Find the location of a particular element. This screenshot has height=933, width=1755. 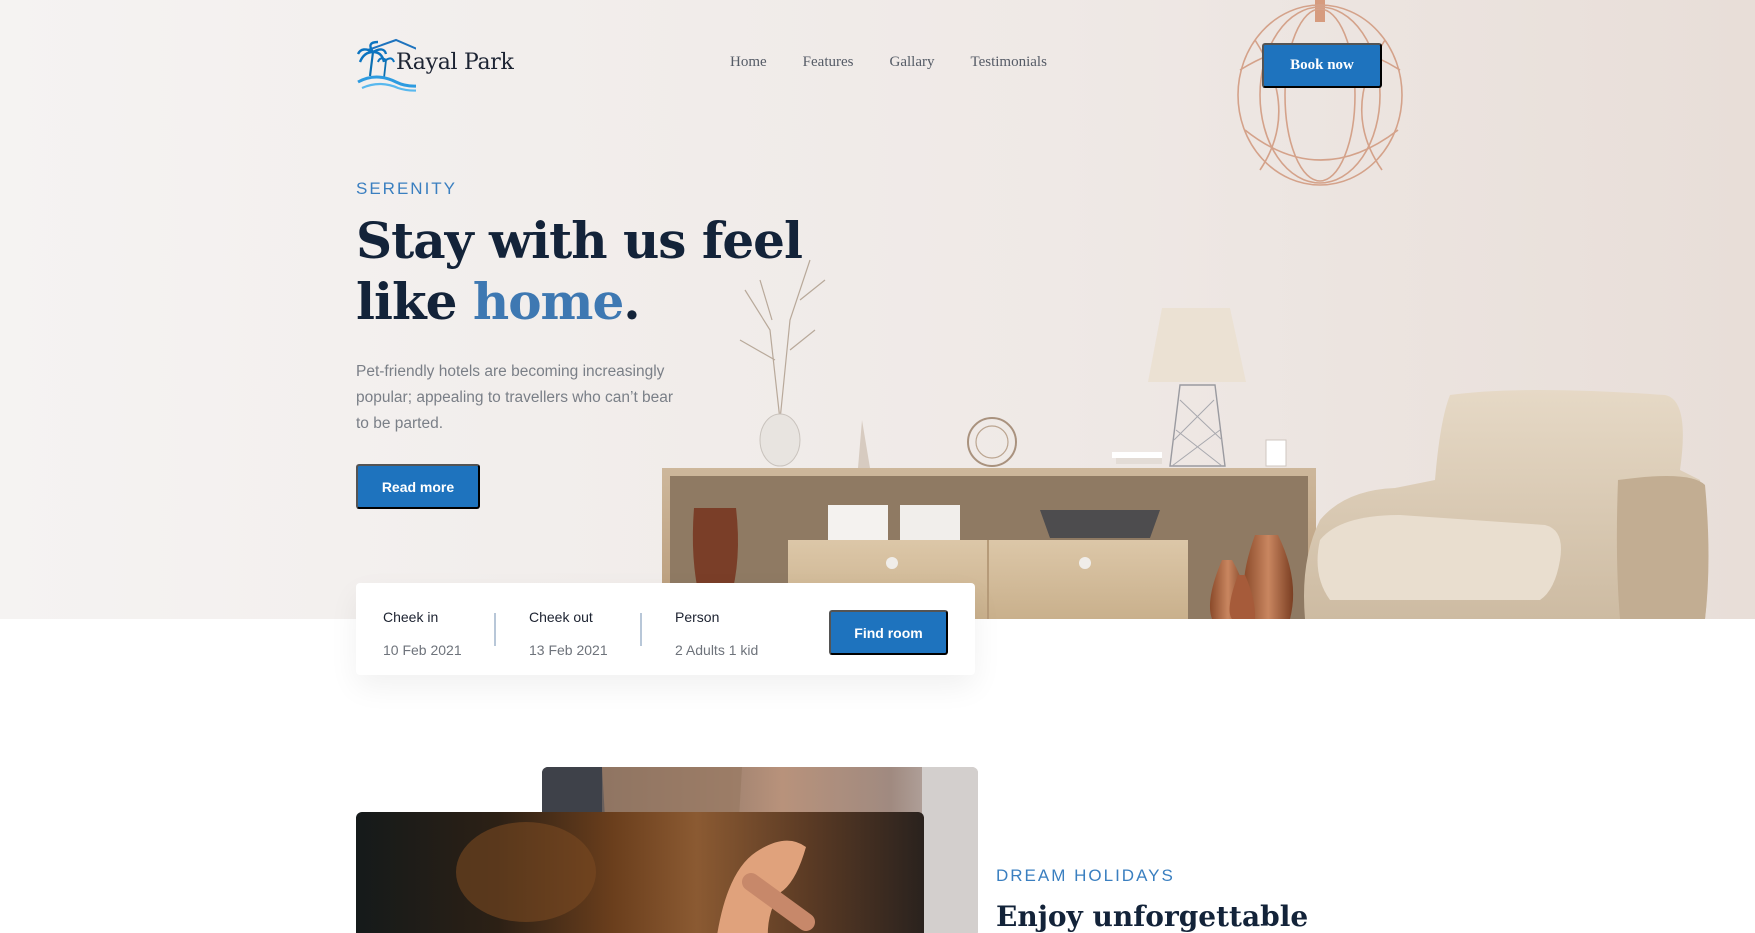

brand-logo: Rayal Park is located at coordinates (436, 66).